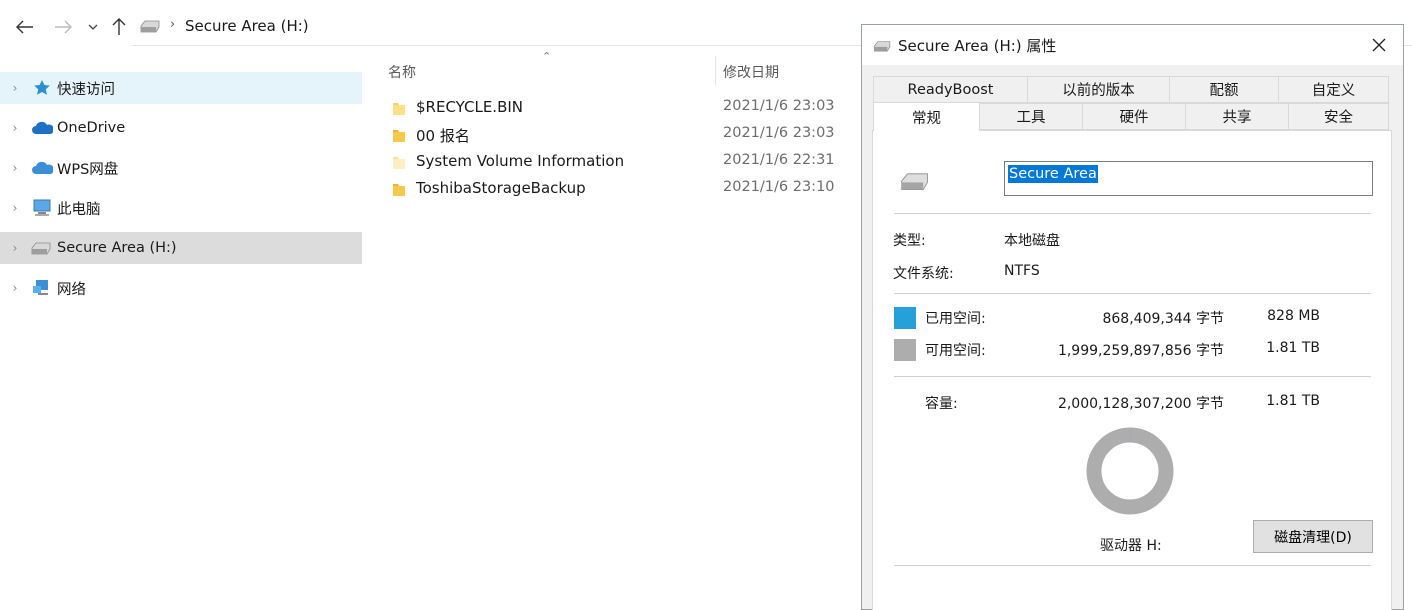 The height and width of the screenshot is (610, 1412). What do you see at coordinates (547, 56) in the screenshot?
I see `sort-ascending-icon: ⌃` at bounding box center [547, 56].